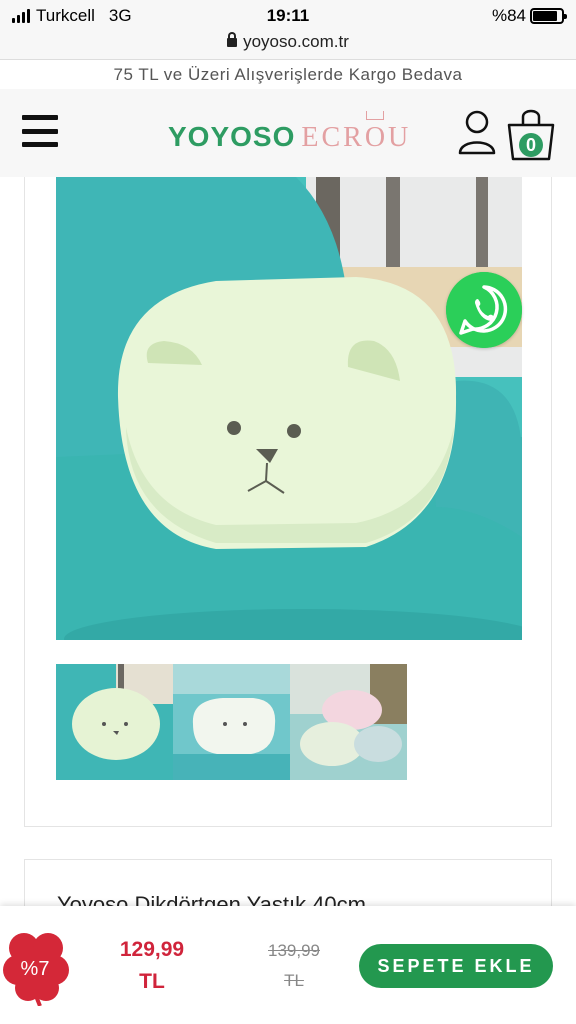  Describe the element at coordinates (294, 966) in the screenshot. I see `old-price: 139,99 TL` at that location.